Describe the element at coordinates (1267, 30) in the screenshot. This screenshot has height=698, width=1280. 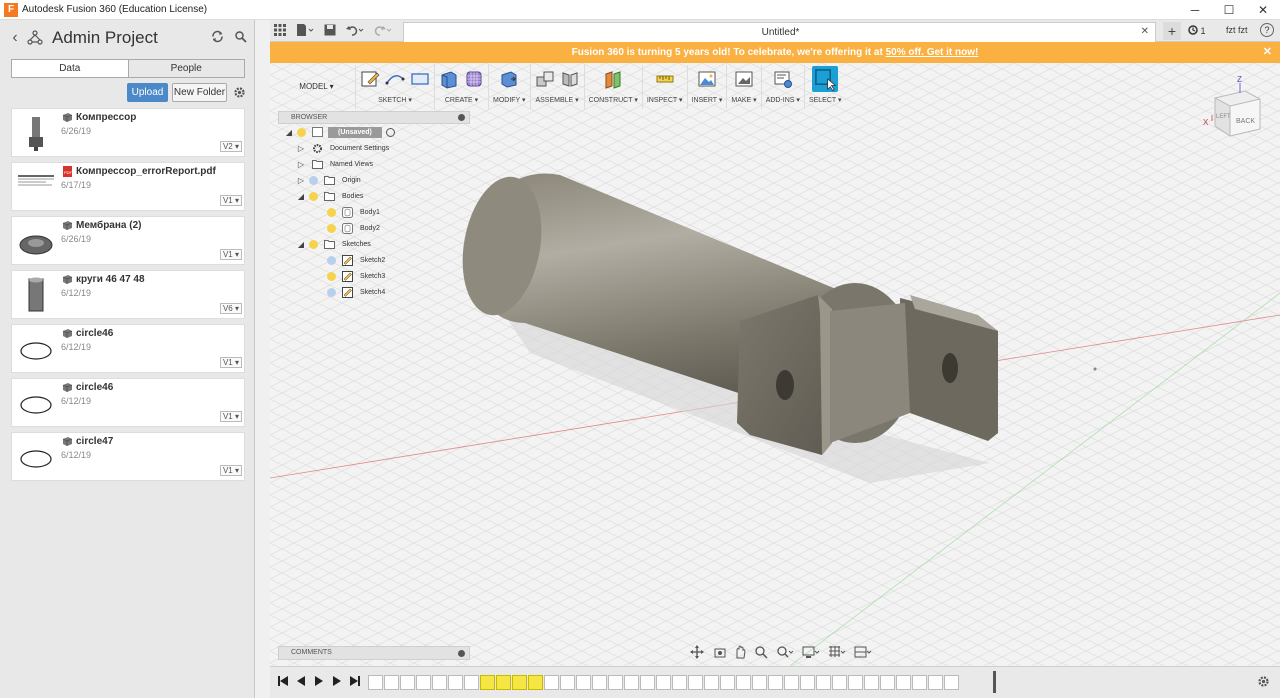
I see `help-button: ?` at that location.